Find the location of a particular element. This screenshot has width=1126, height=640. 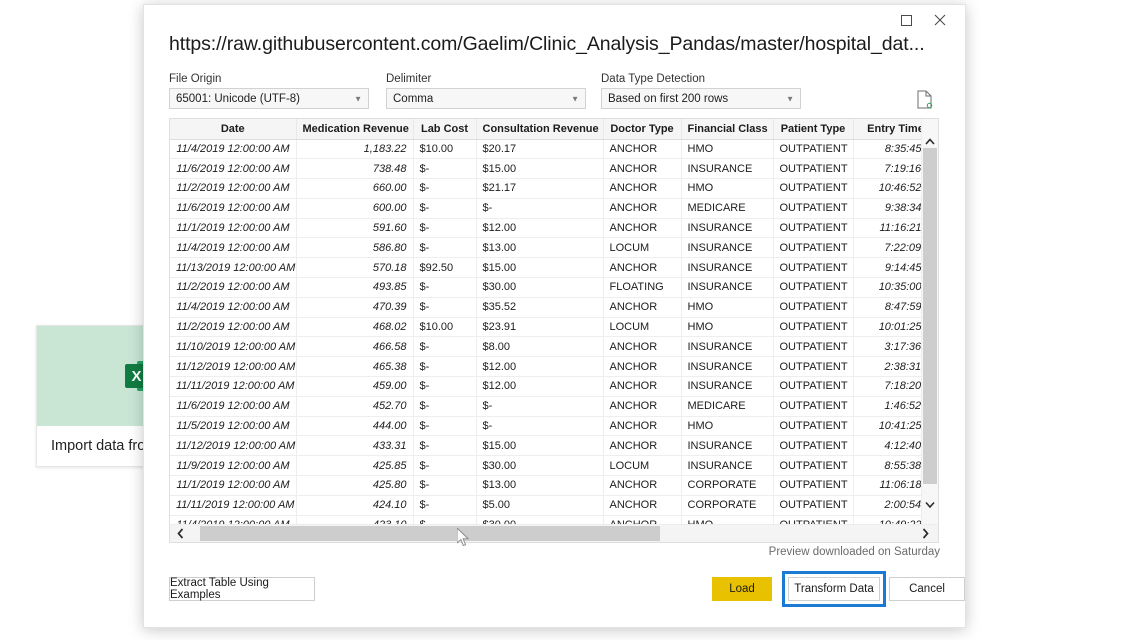

cell-financial-class: HMO is located at coordinates (727, 307).